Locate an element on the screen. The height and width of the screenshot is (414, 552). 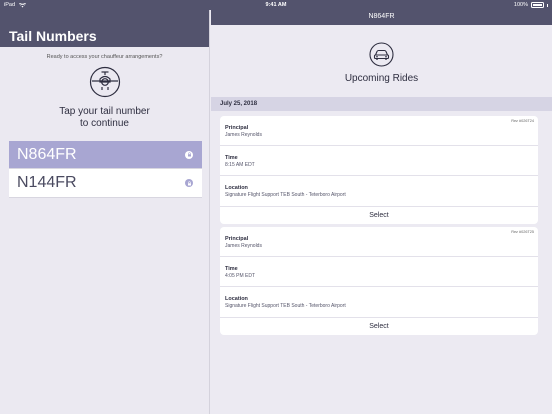
car-icon-wrap is located at coordinates (381, 54).